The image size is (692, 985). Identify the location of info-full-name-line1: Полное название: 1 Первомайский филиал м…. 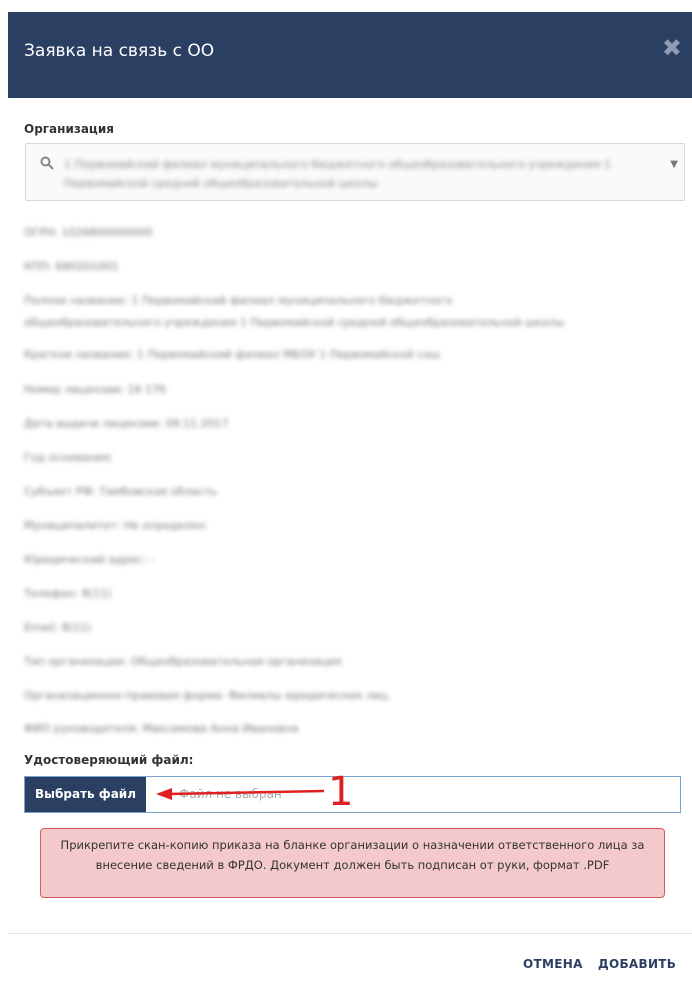
(238, 300).